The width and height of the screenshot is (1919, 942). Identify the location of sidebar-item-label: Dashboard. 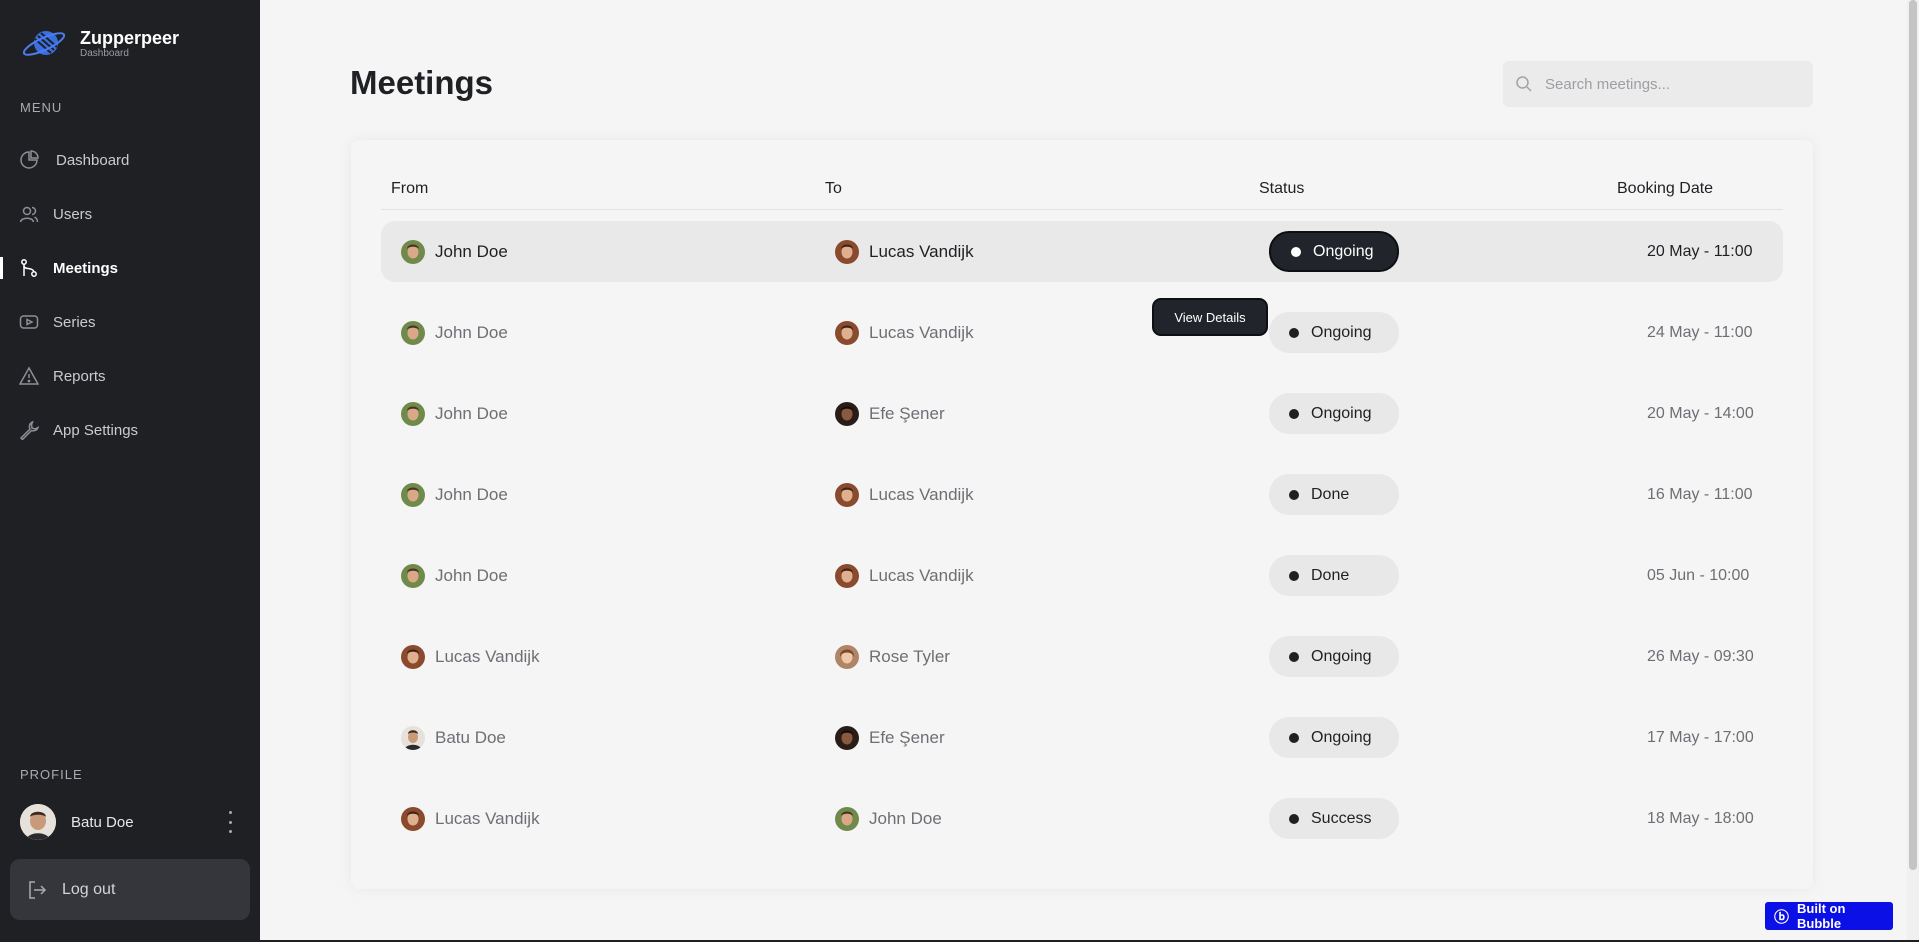
(93, 160).